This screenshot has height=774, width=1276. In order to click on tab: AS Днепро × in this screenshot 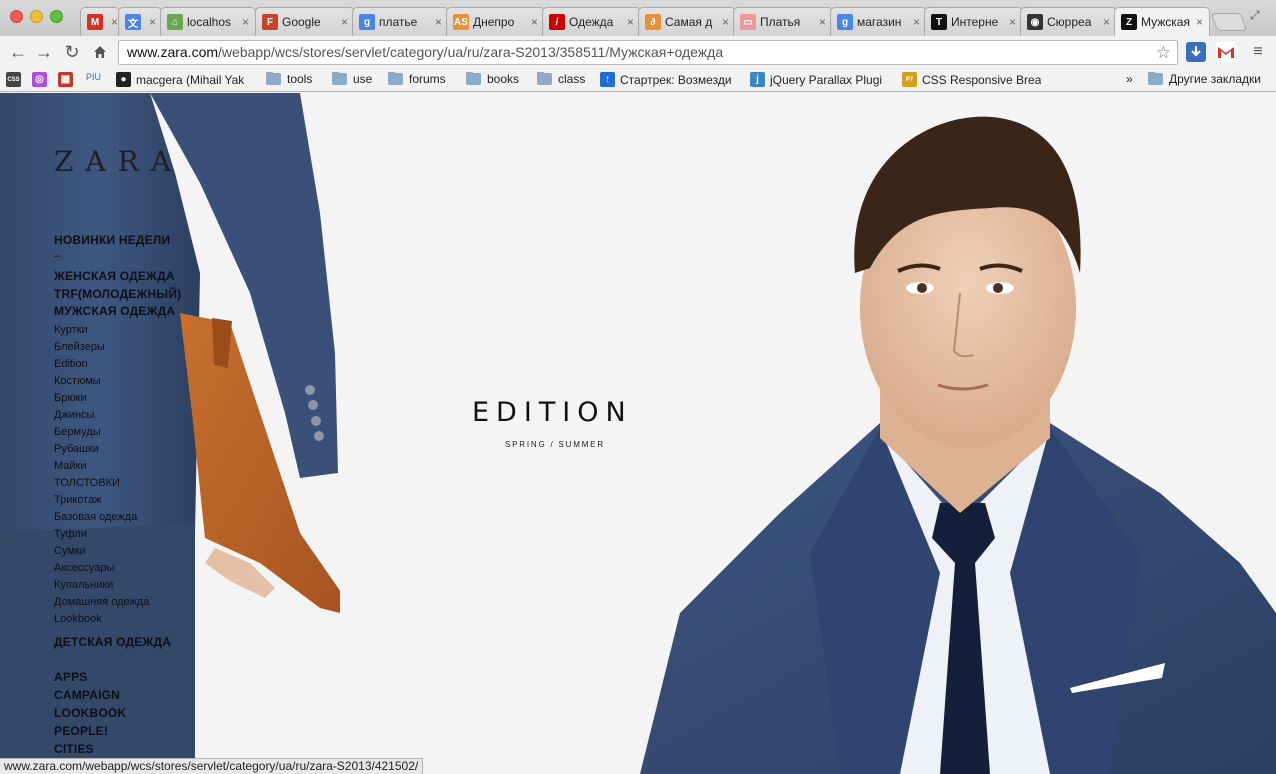, I will do `click(495, 21)`.